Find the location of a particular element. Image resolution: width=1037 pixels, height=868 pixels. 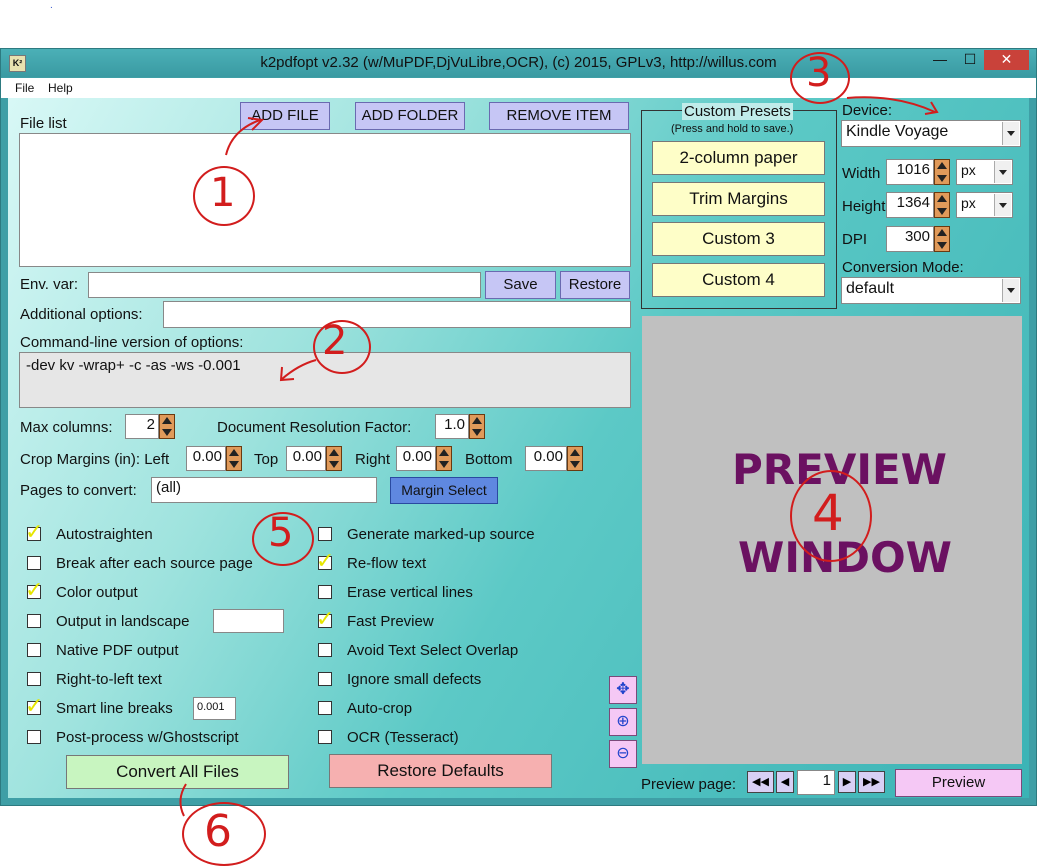

menu-file: File is located at coordinates (24, 88).